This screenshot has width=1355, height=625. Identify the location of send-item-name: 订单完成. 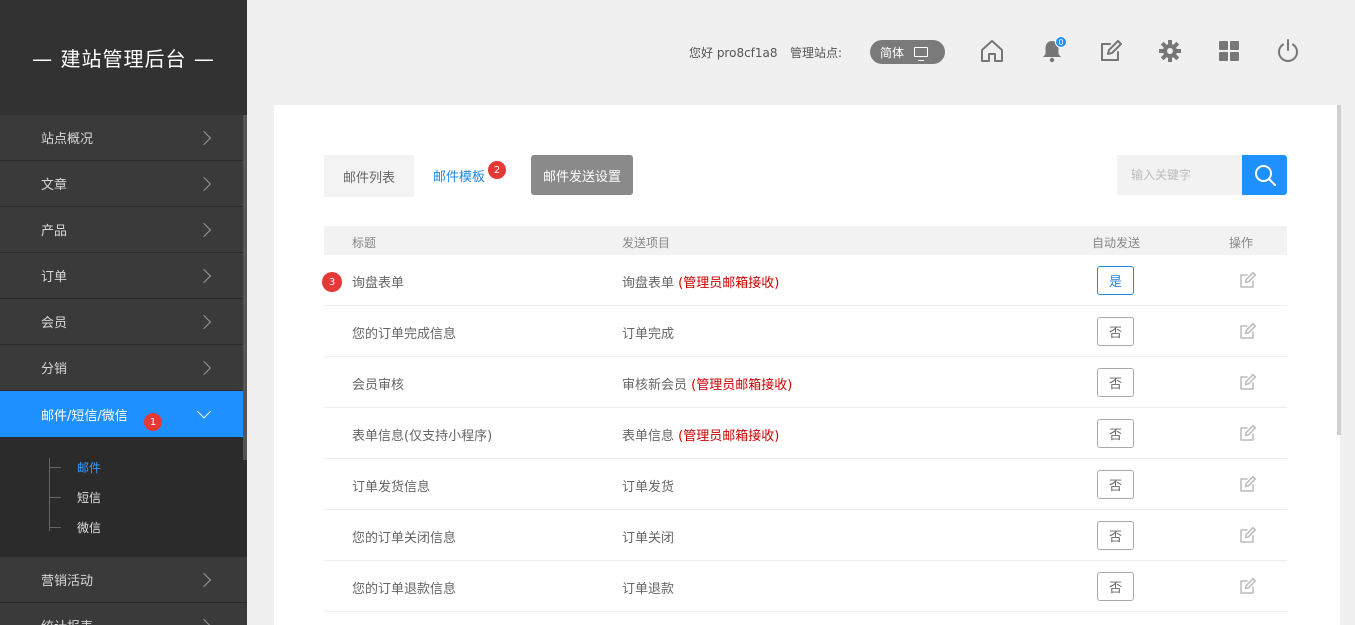
(648, 334).